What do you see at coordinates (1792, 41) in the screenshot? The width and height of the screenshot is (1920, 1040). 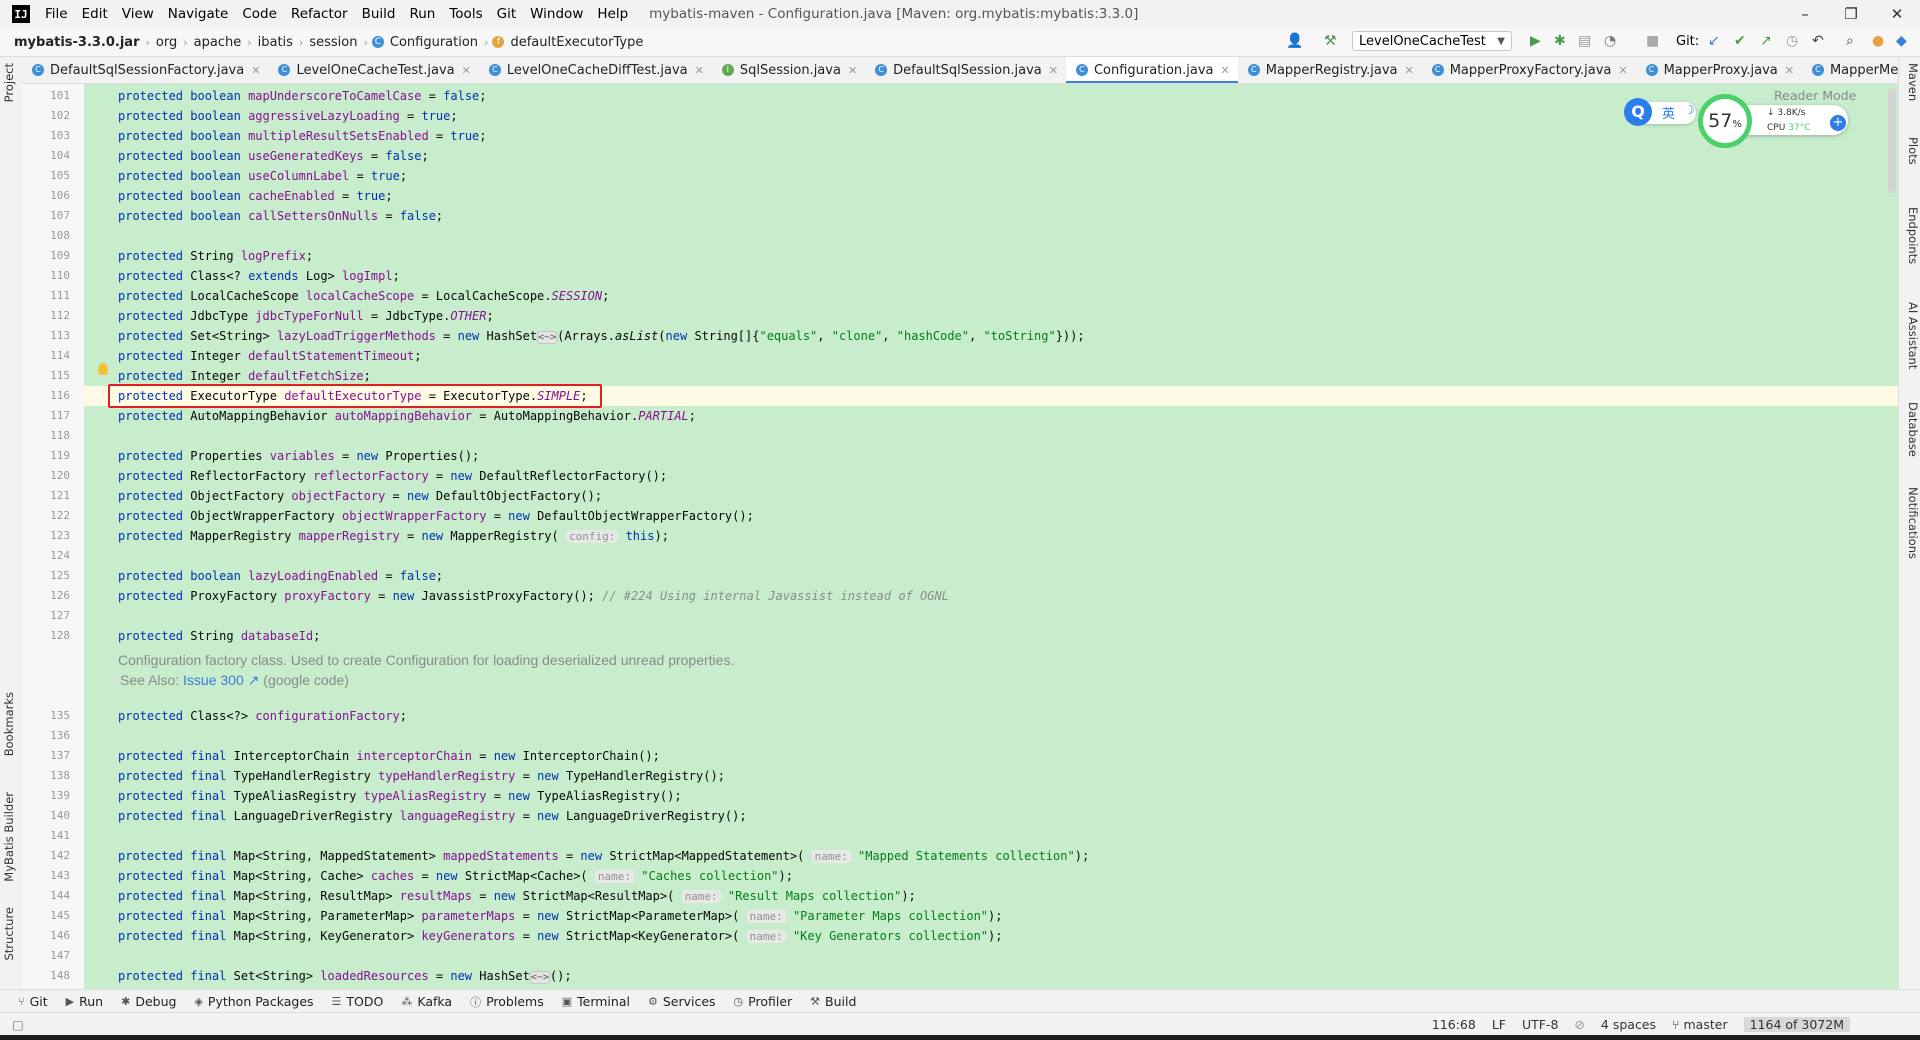 I see `history-icon: ◷` at bounding box center [1792, 41].